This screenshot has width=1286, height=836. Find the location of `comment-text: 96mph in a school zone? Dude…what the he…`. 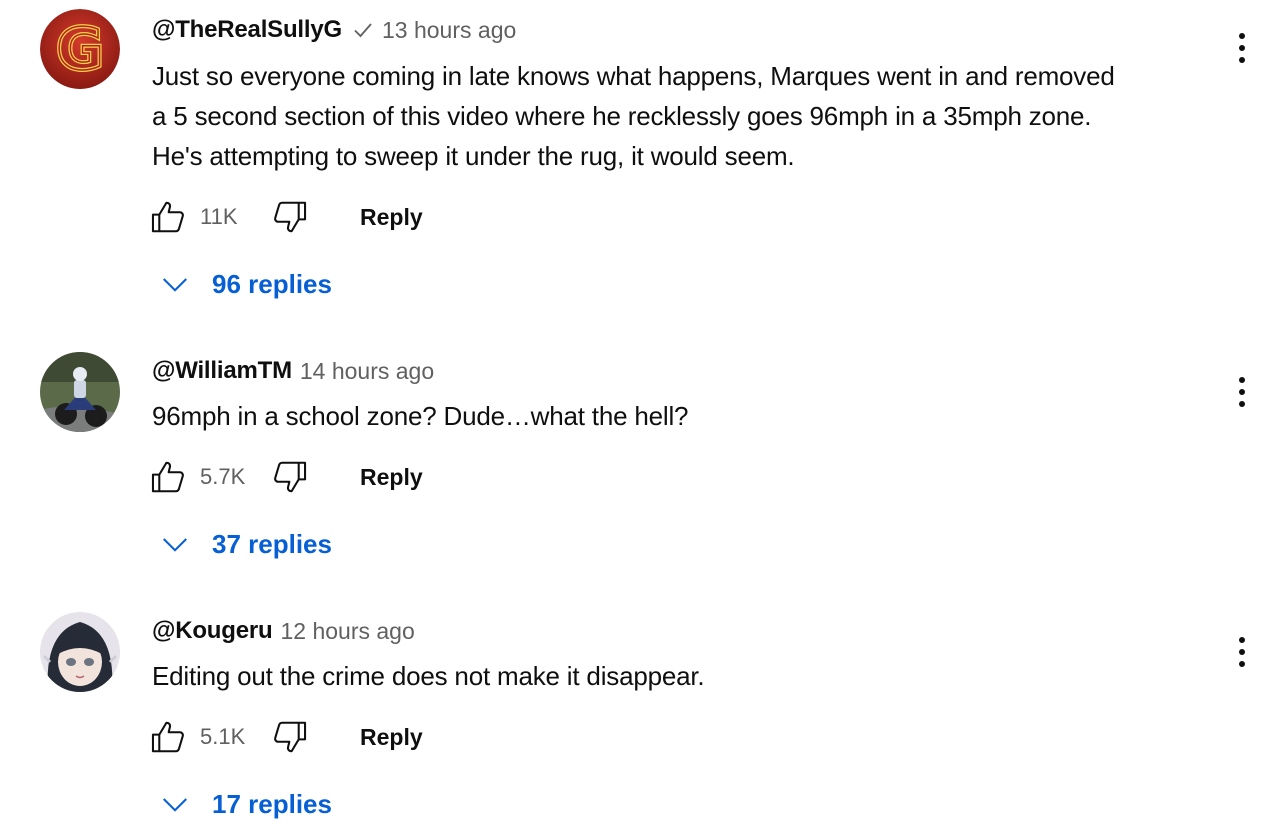

comment-text: 96mph in a school zone? Dude…what the he… is located at coordinates (687, 416).